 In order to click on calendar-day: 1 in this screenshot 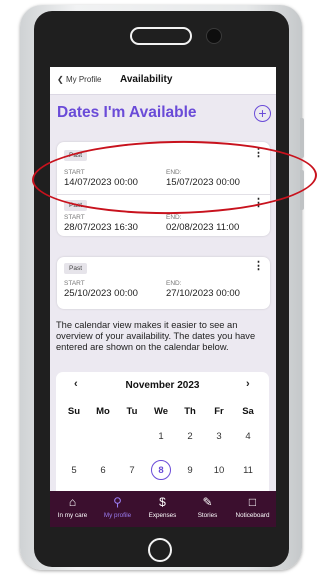, I will do `click(161, 436)`.